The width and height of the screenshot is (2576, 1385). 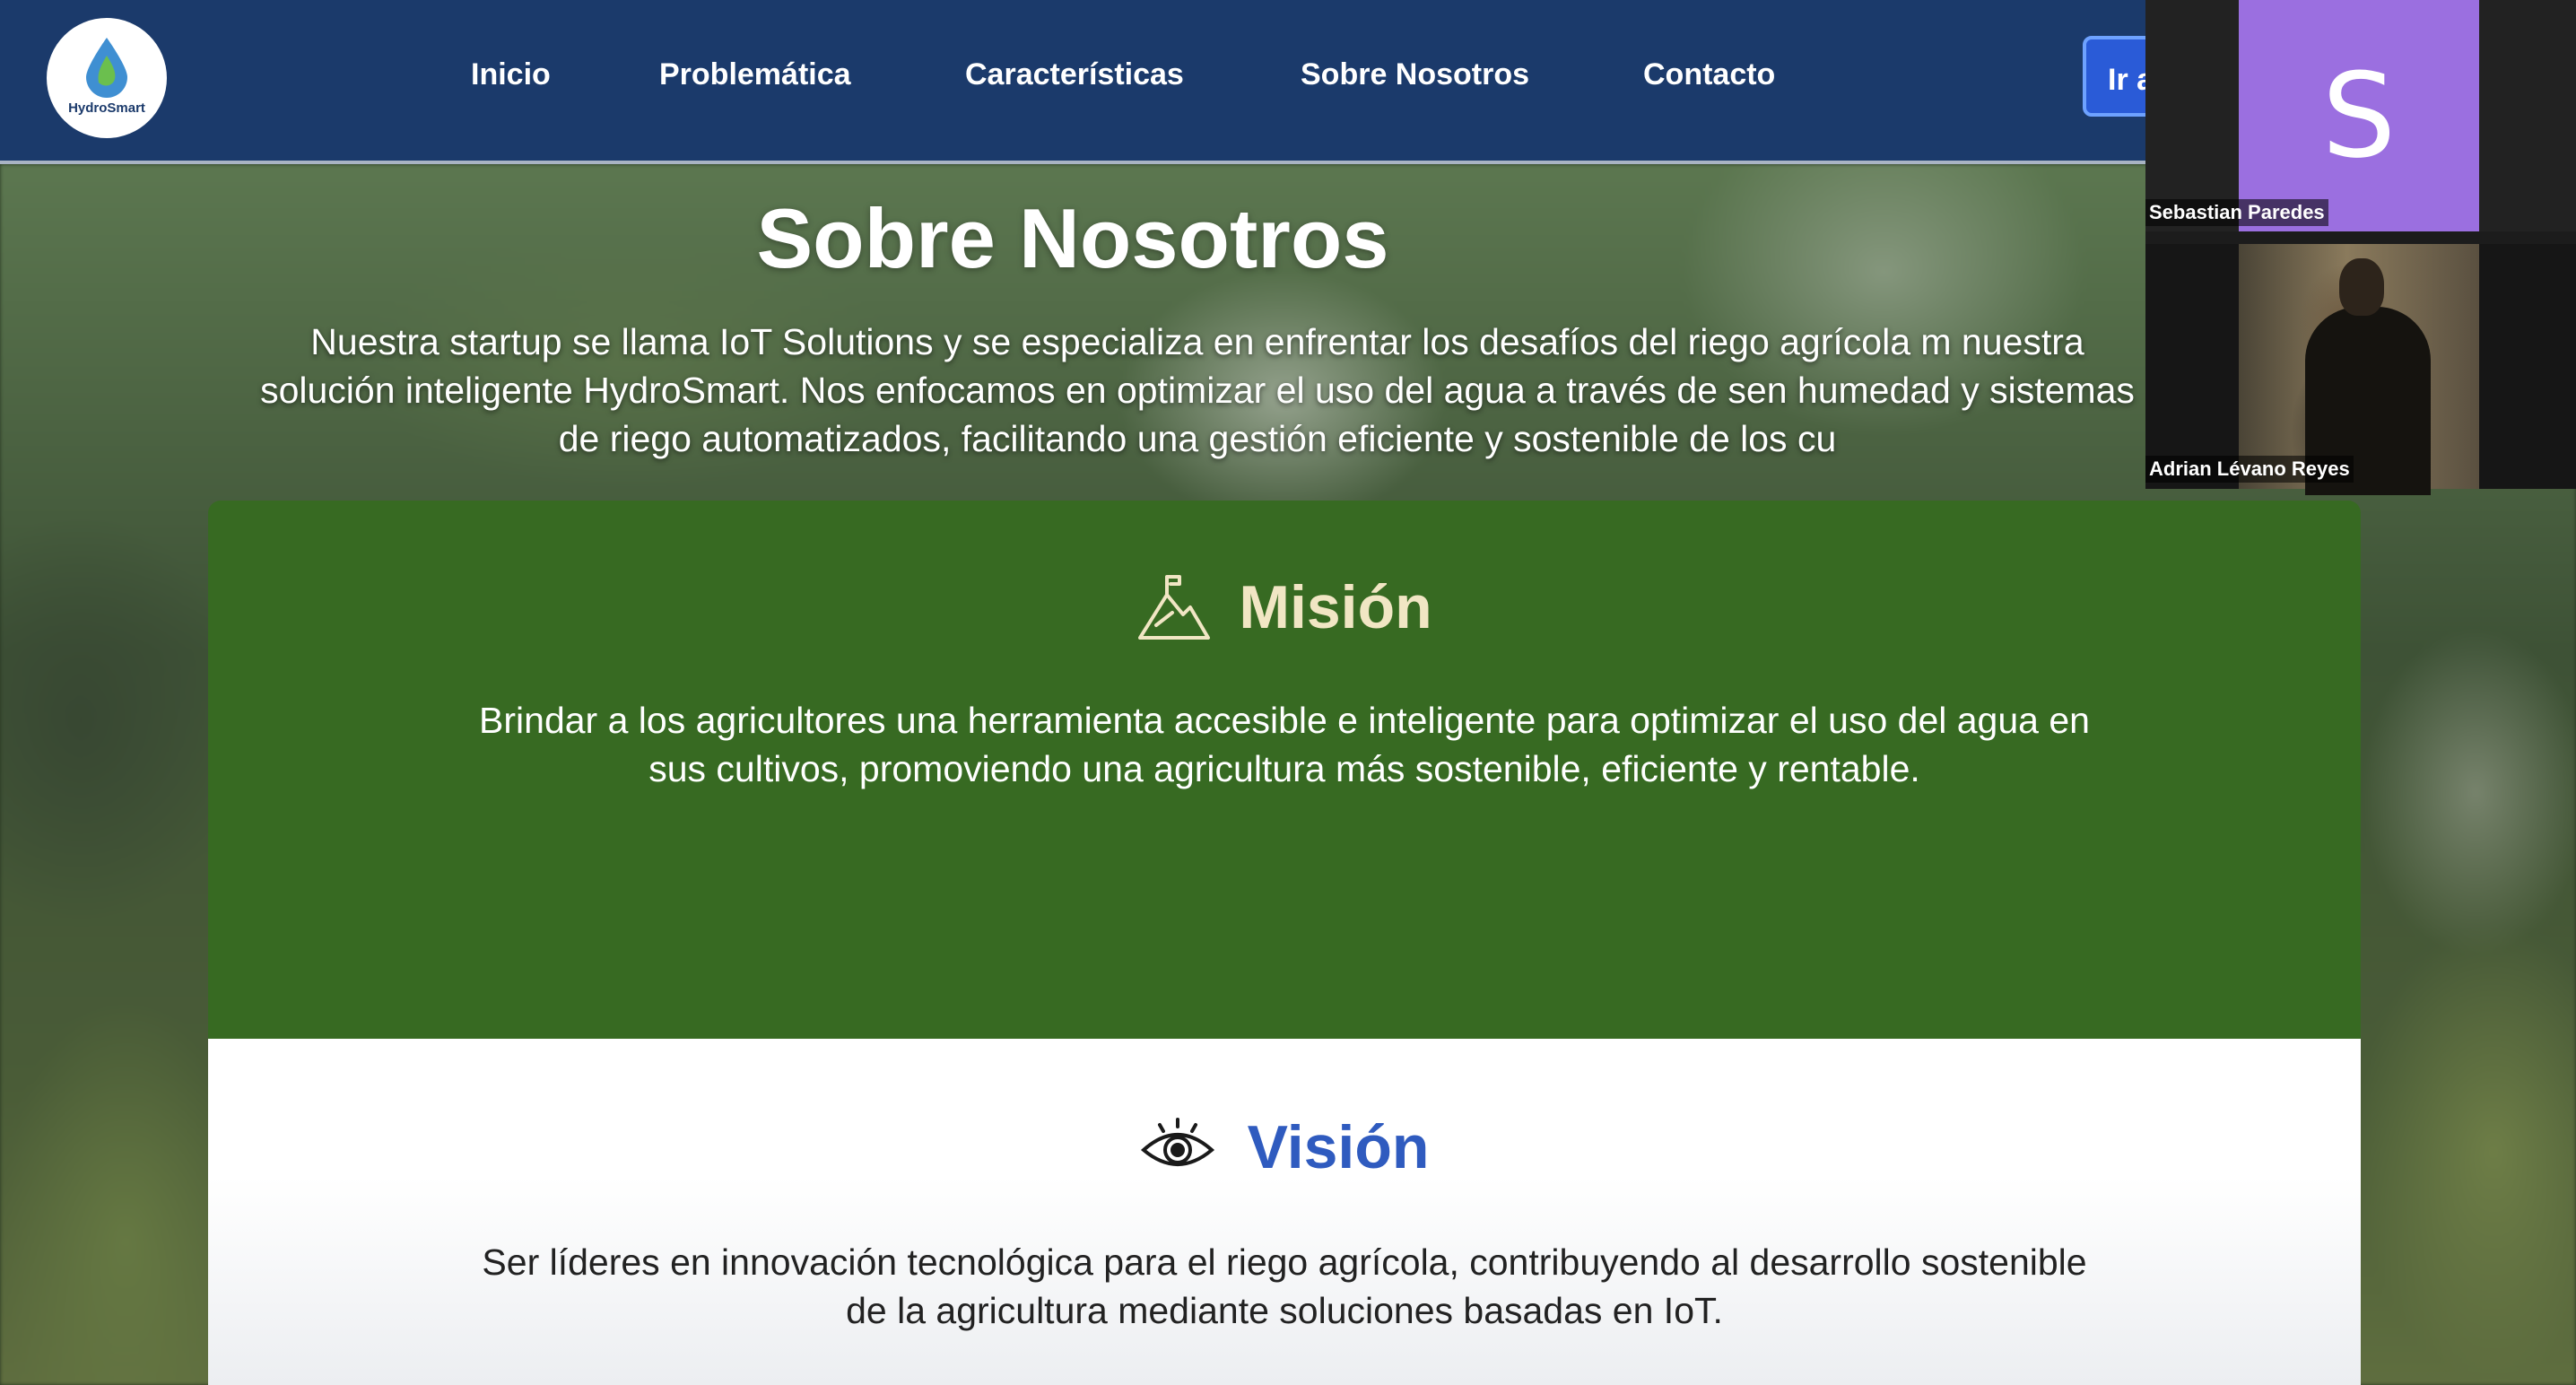 I want to click on participant-name: Sebastian Paredes, so click(x=2236, y=212).